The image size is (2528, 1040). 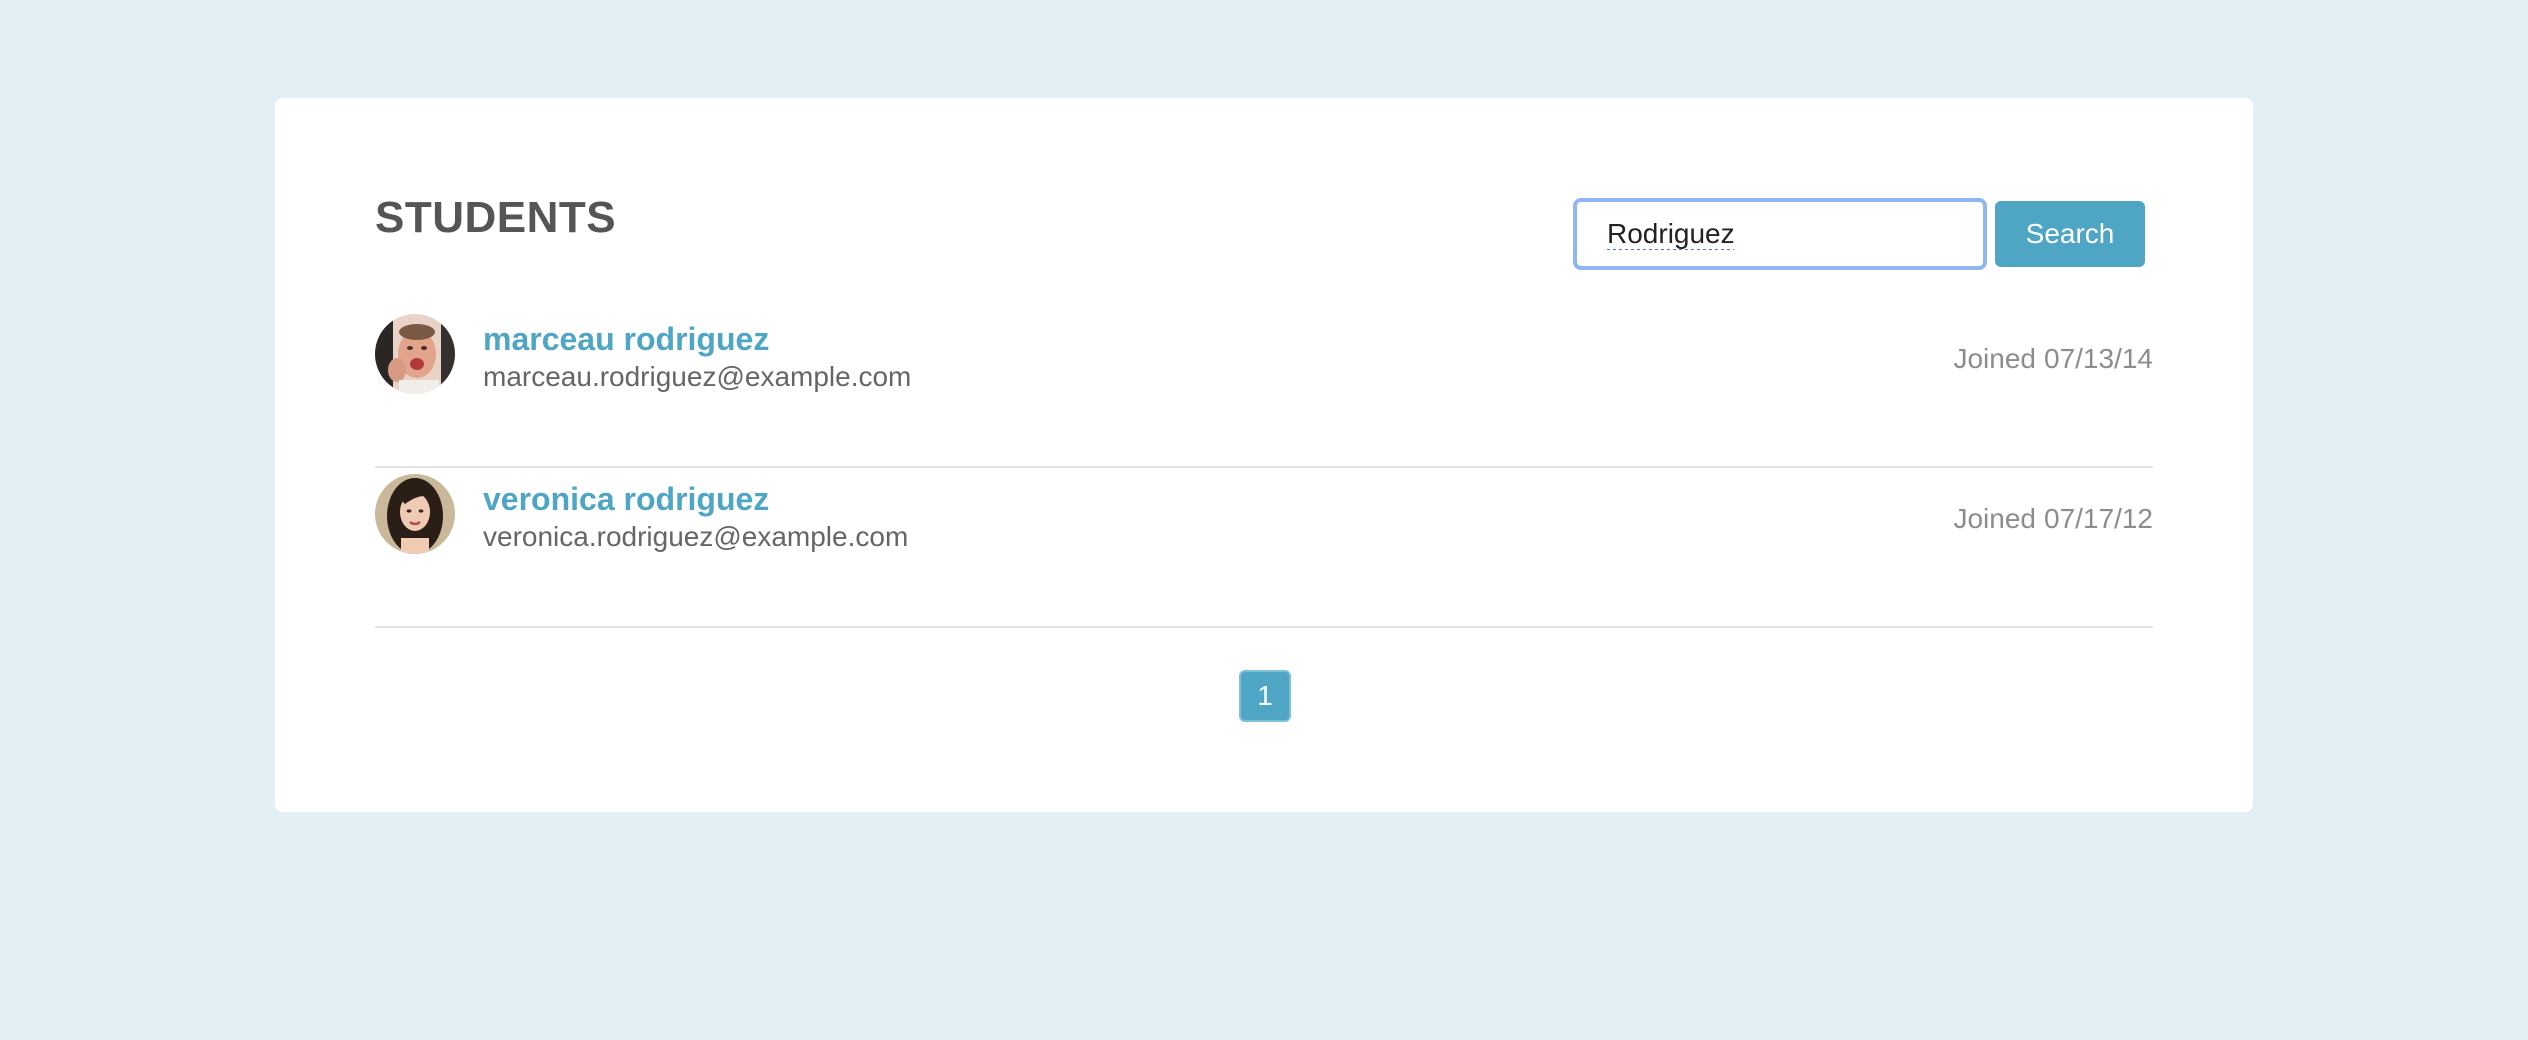 What do you see at coordinates (626, 499) in the screenshot?
I see `student-name-link: veronica rodriguez` at bounding box center [626, 499].